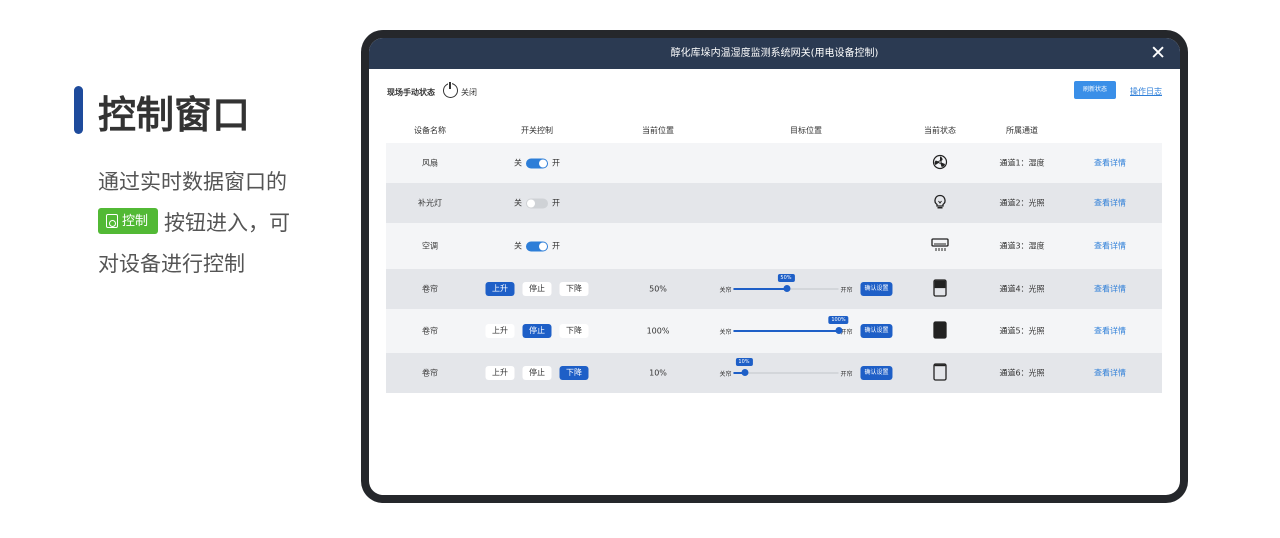  What do you see at coordinates (744, 362) in the screenshot?
I see `slider-value-tip: 10%` at bounding box center [744, 362].